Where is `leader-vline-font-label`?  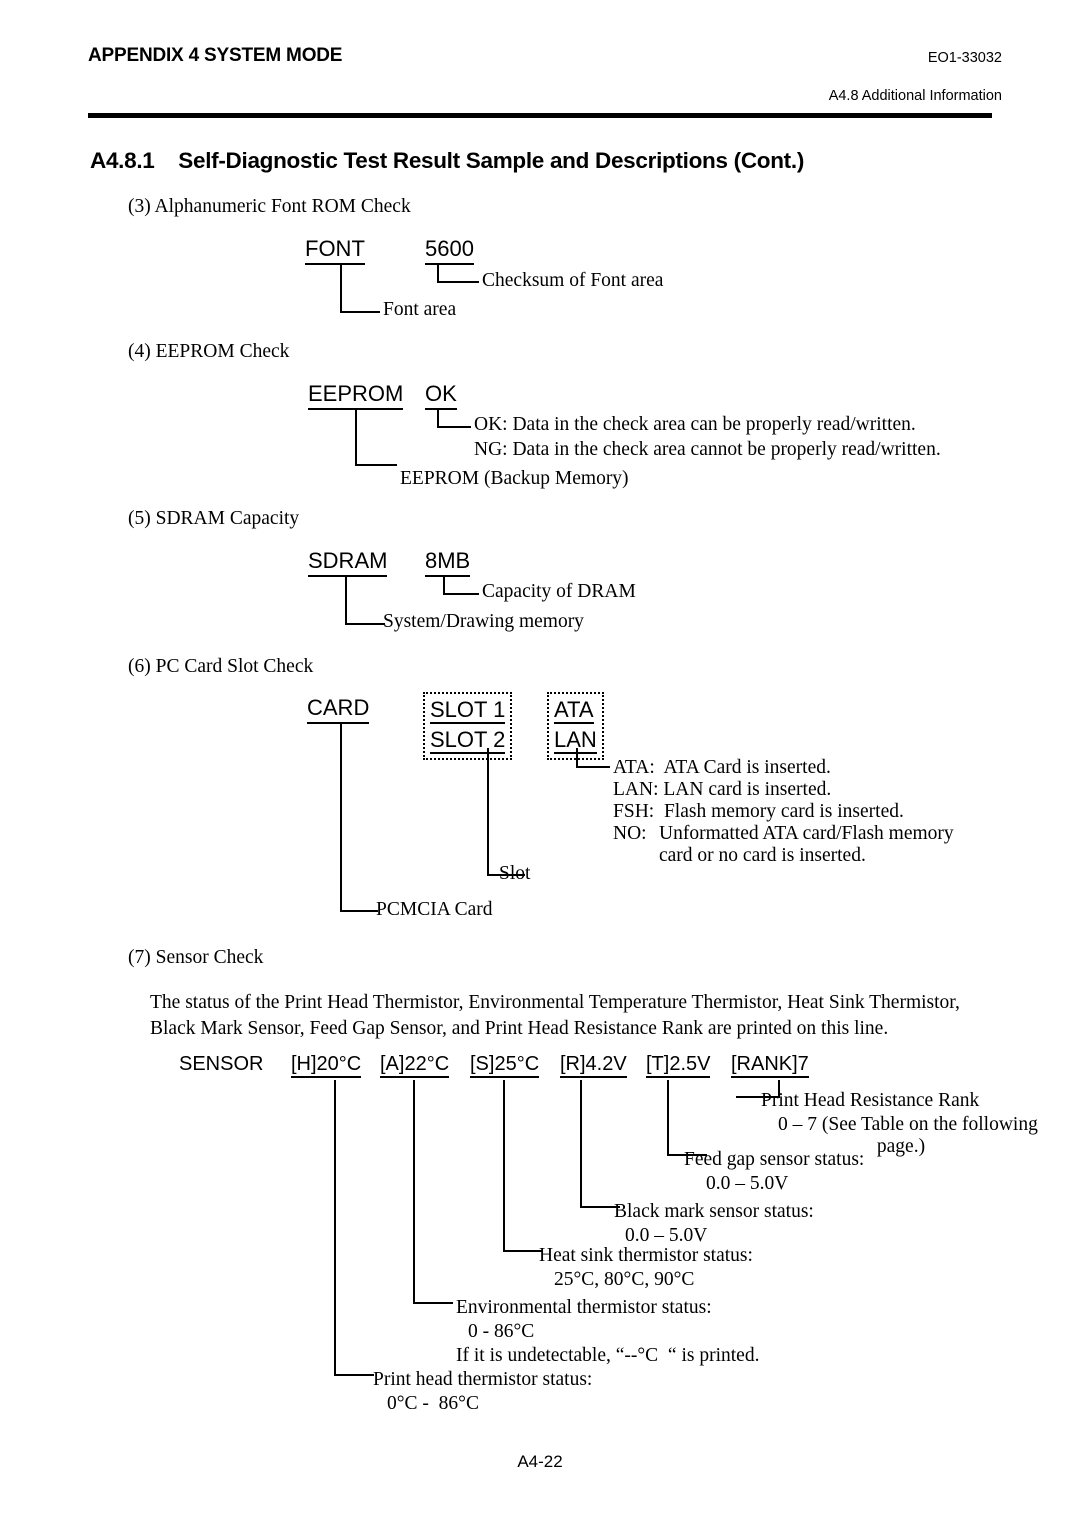
leader-vline-font-label is located at coordinates (341, 289).